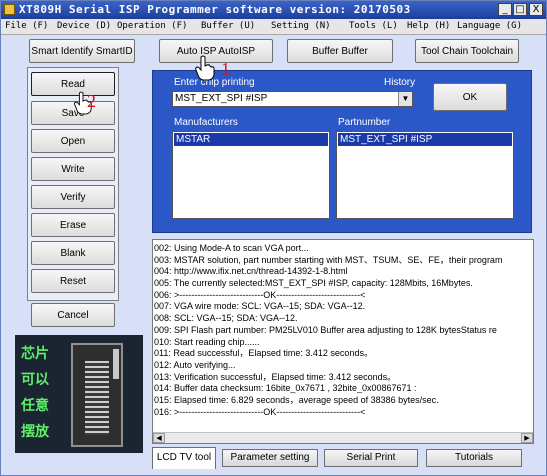 Image resolution: width=547 pixels, height=476 pixels. I want to click on annotation-step-1: 1, so click(225, 69).